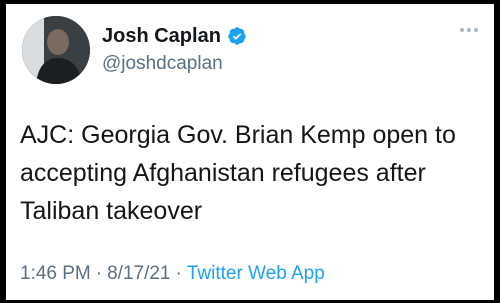 The height and width of the screenshot is (303, 500). I want to click on display-name: Josh Caplan, so click(161, 36).